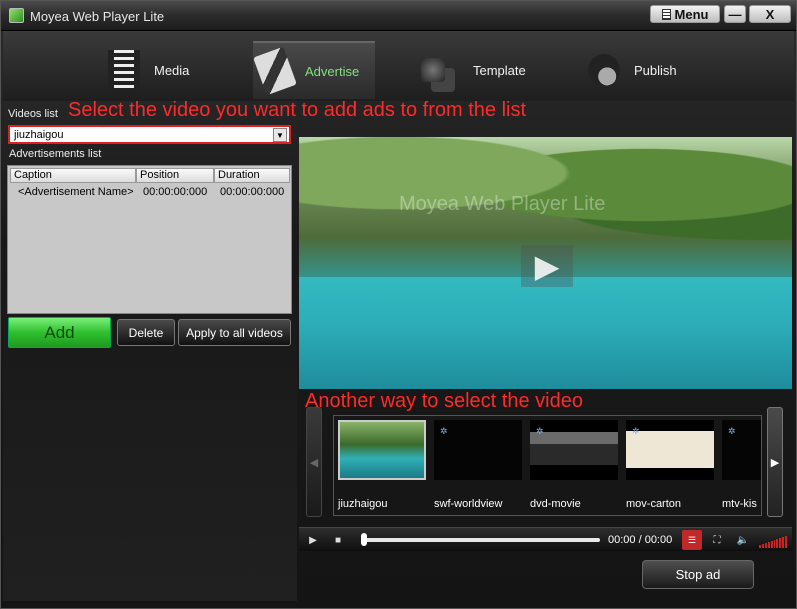  What do you see at coordinates (545, 333) in the screenshot?
I see `preview-water` at bounding box center [545, 333].